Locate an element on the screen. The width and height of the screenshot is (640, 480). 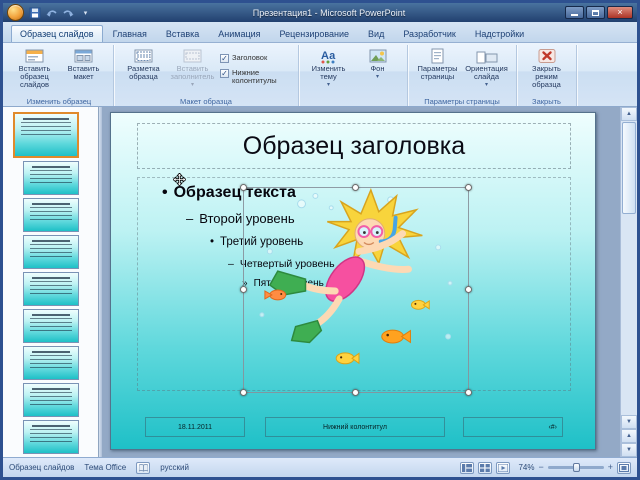
date-text: 18.11.2011 is located at coordinates (195, 427).